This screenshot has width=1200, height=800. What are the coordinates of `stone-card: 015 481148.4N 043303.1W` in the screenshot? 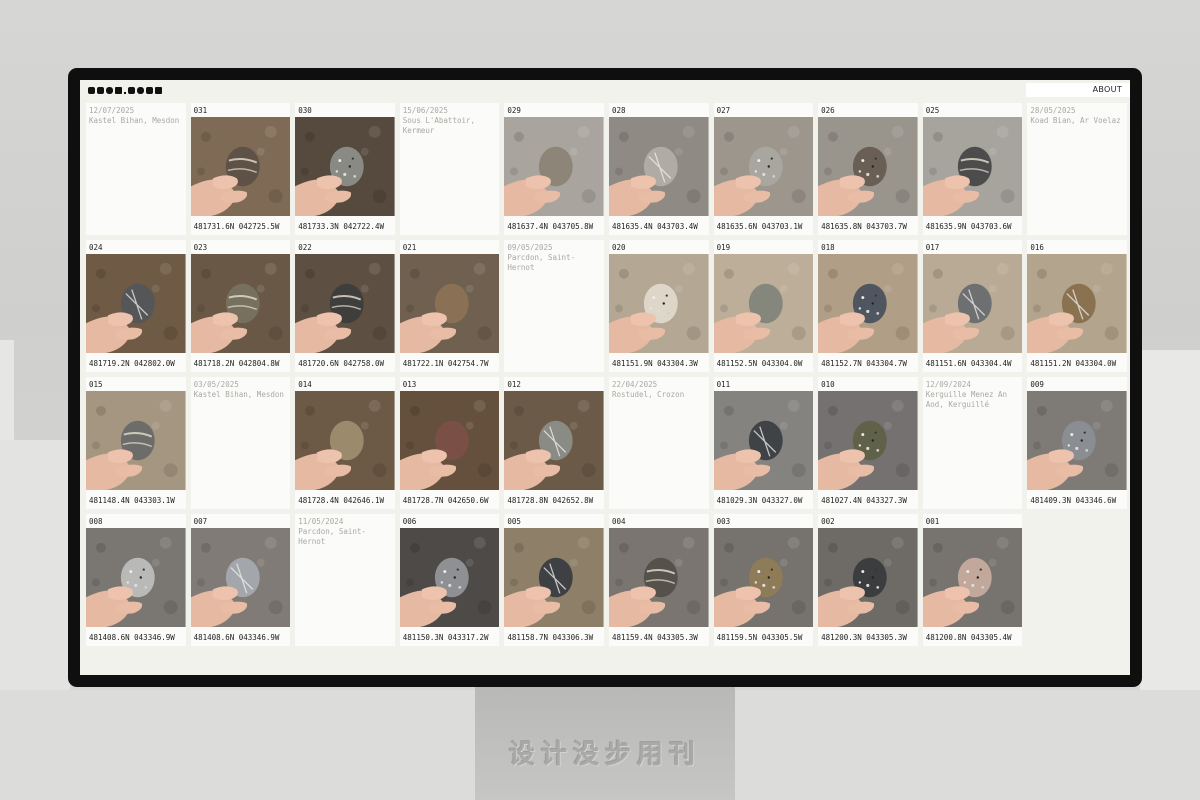 It's located at (136, 443).